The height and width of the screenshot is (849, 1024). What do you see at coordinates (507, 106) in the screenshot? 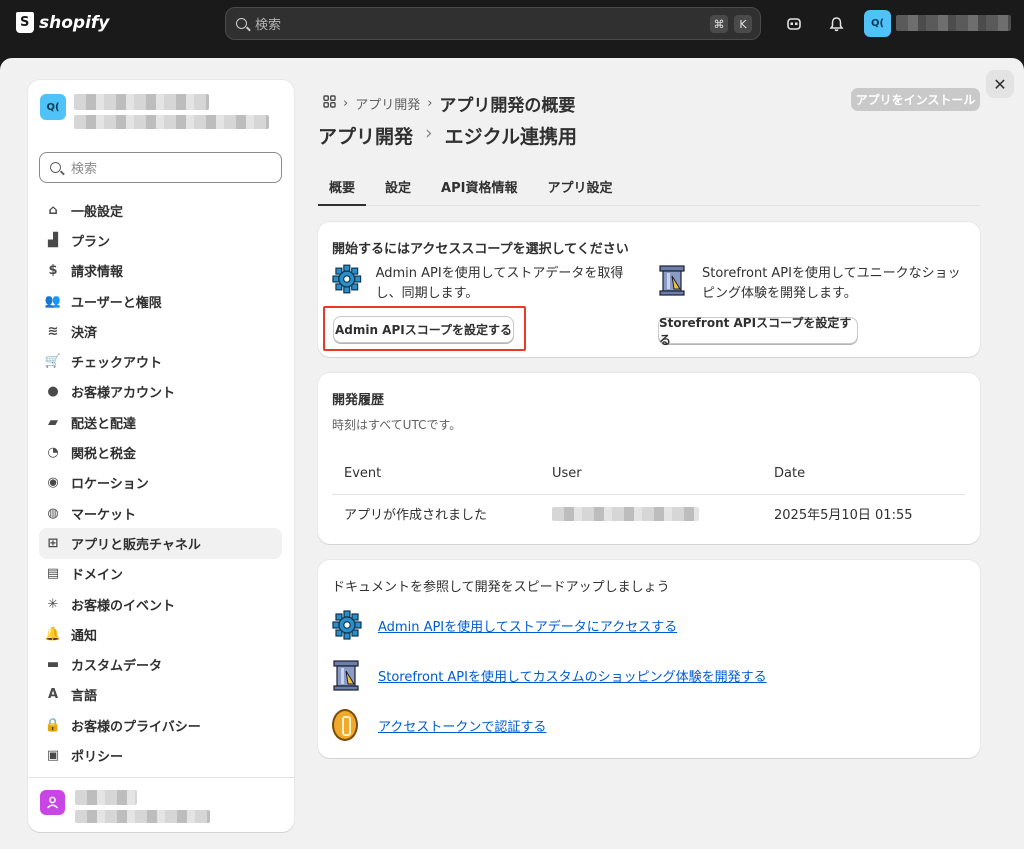
I see `breadcrumb-current: アプリ開発の概要` at bounding box center [507, 106].